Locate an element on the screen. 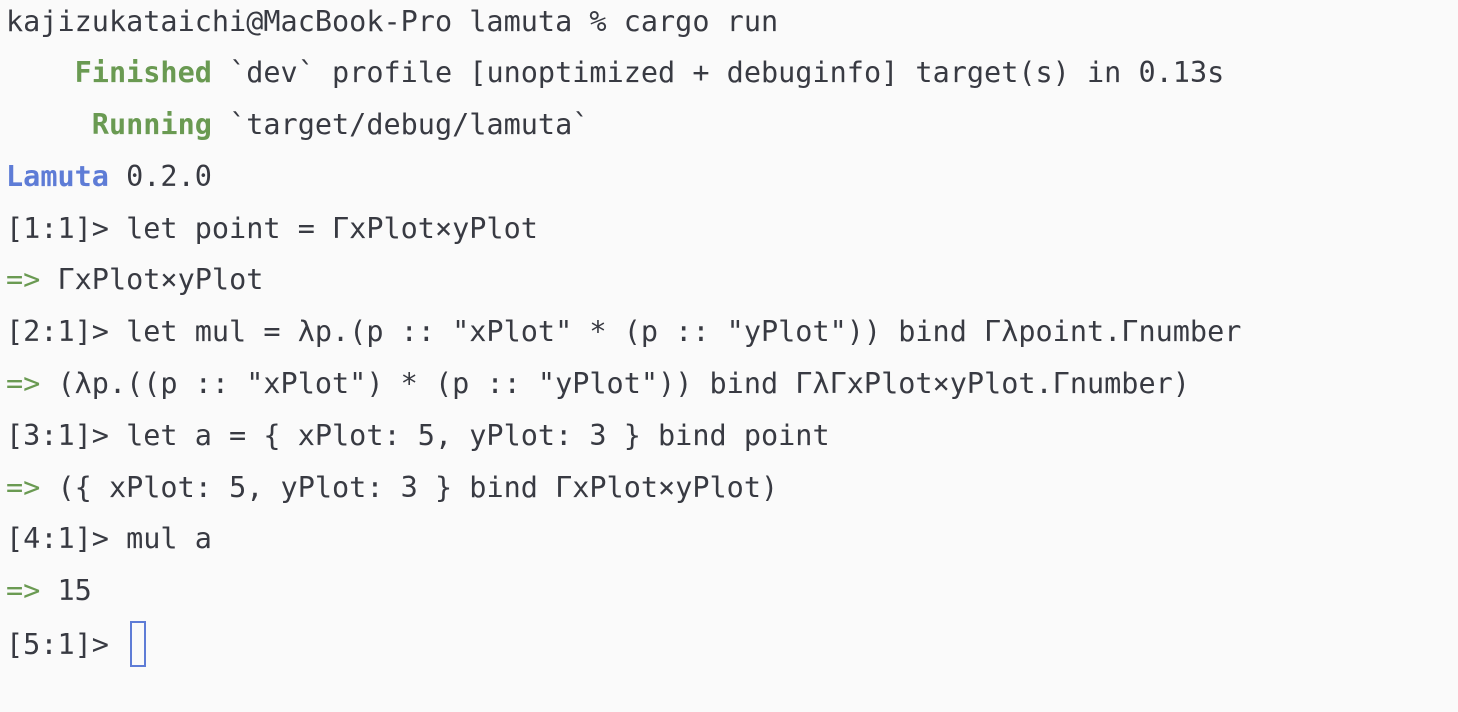 The image size is (1458, 712). repl-prompt: [3:1]> is located at coordinates (66, 435).